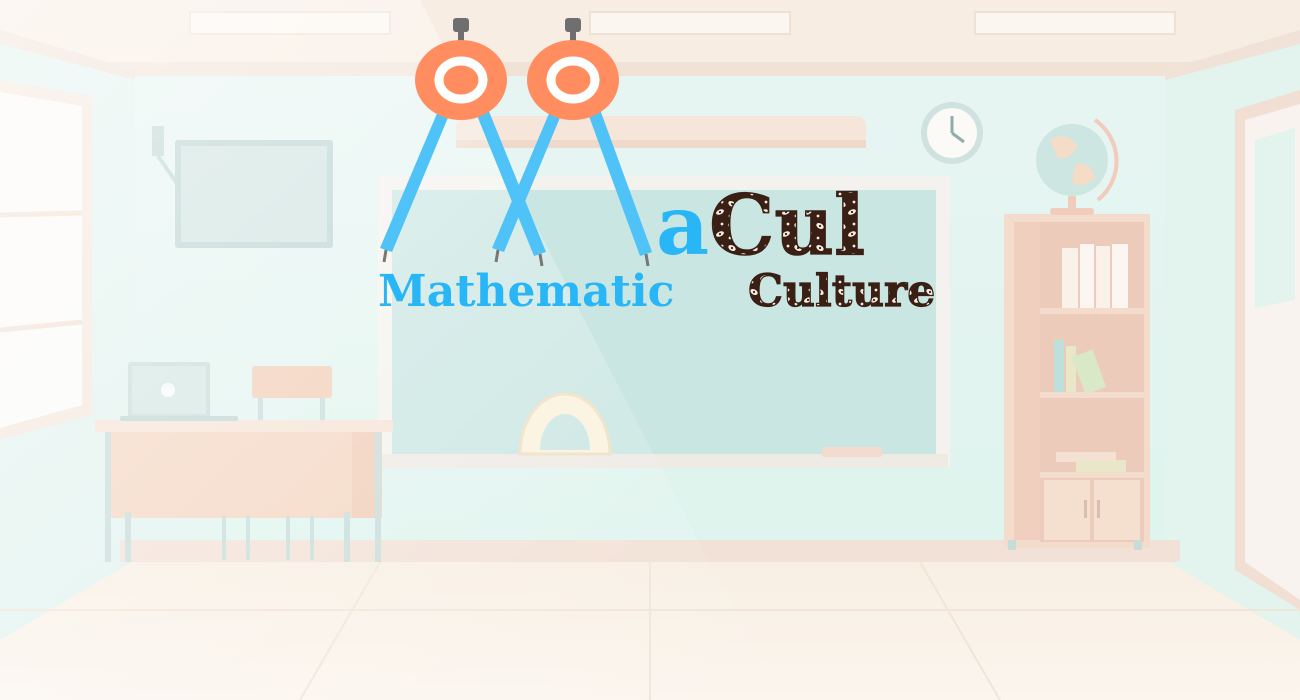 Image resolution: width=1300 pixels, height=700 pixels. I want to click on logo-brand-a: a, so click(682, 226).